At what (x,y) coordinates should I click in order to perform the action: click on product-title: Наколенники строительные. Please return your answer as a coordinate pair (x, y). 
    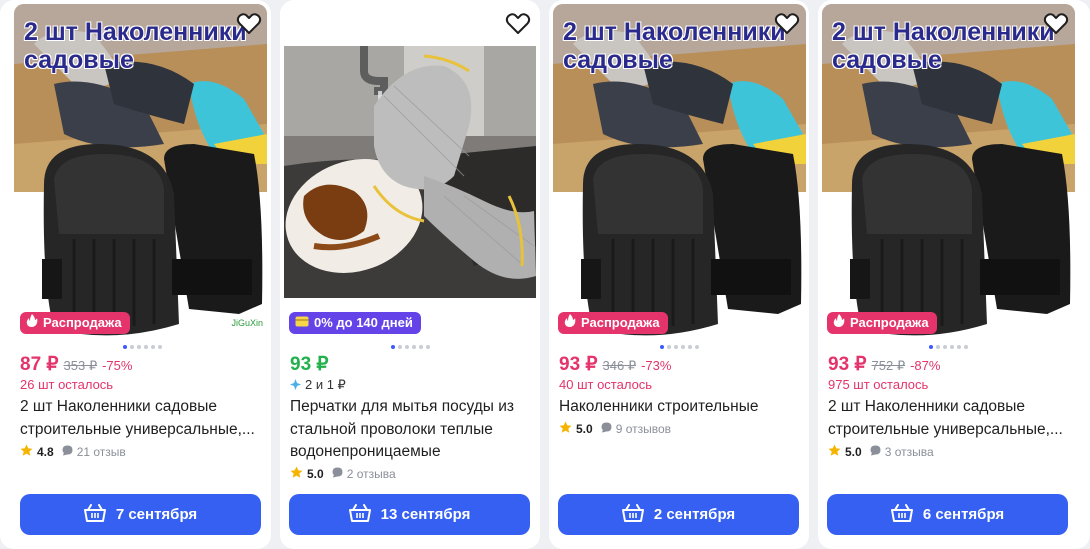
    Looking at the image, I should click on (681, 407).